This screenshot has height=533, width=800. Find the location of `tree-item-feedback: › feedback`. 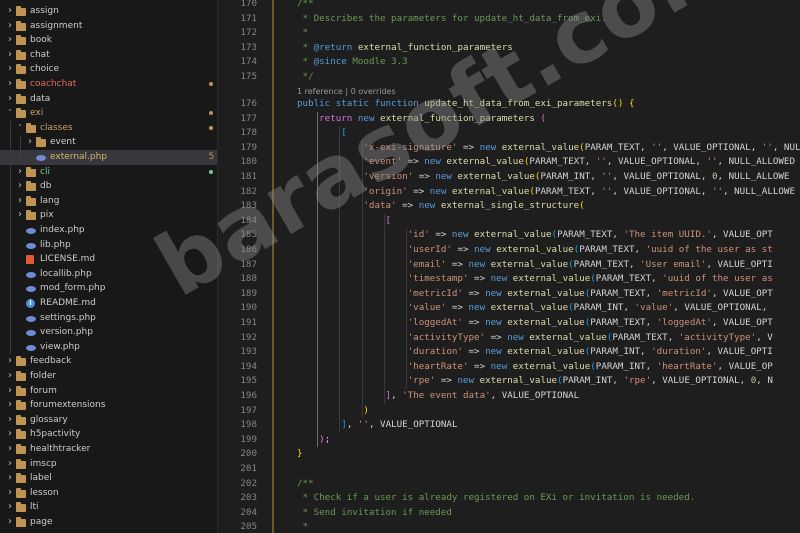

tree-item-feedback: › feedback is located at coordinates (108, 361).